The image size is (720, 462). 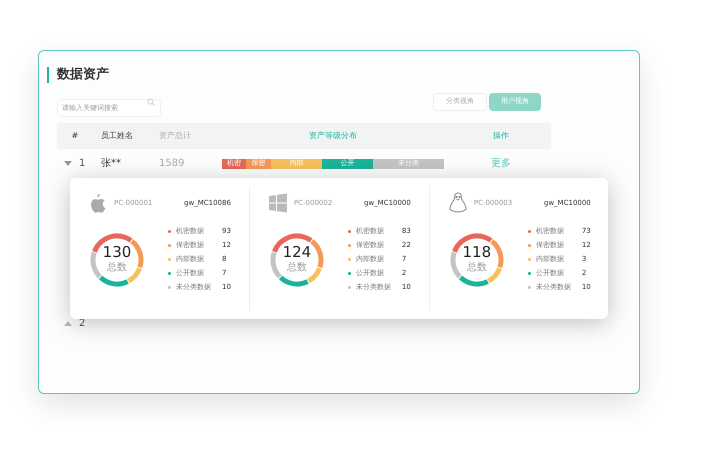 What do you see at coordinates (82, 164) in the screenshot?
I see `row-index: 1` at bounding box center [82, 164].